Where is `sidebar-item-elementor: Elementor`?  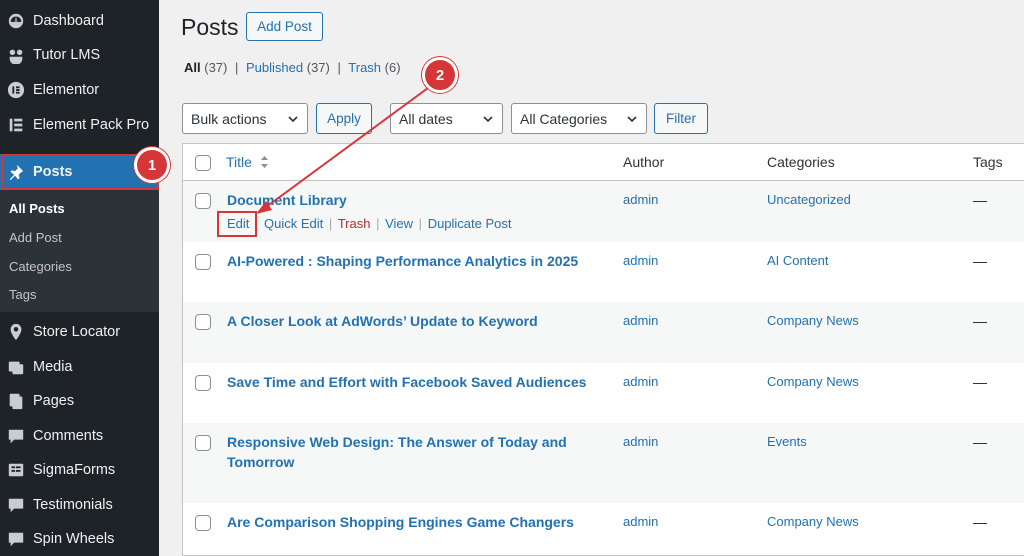
sidebar-item-elementor: Elementor is located at coordinates (79, 90).